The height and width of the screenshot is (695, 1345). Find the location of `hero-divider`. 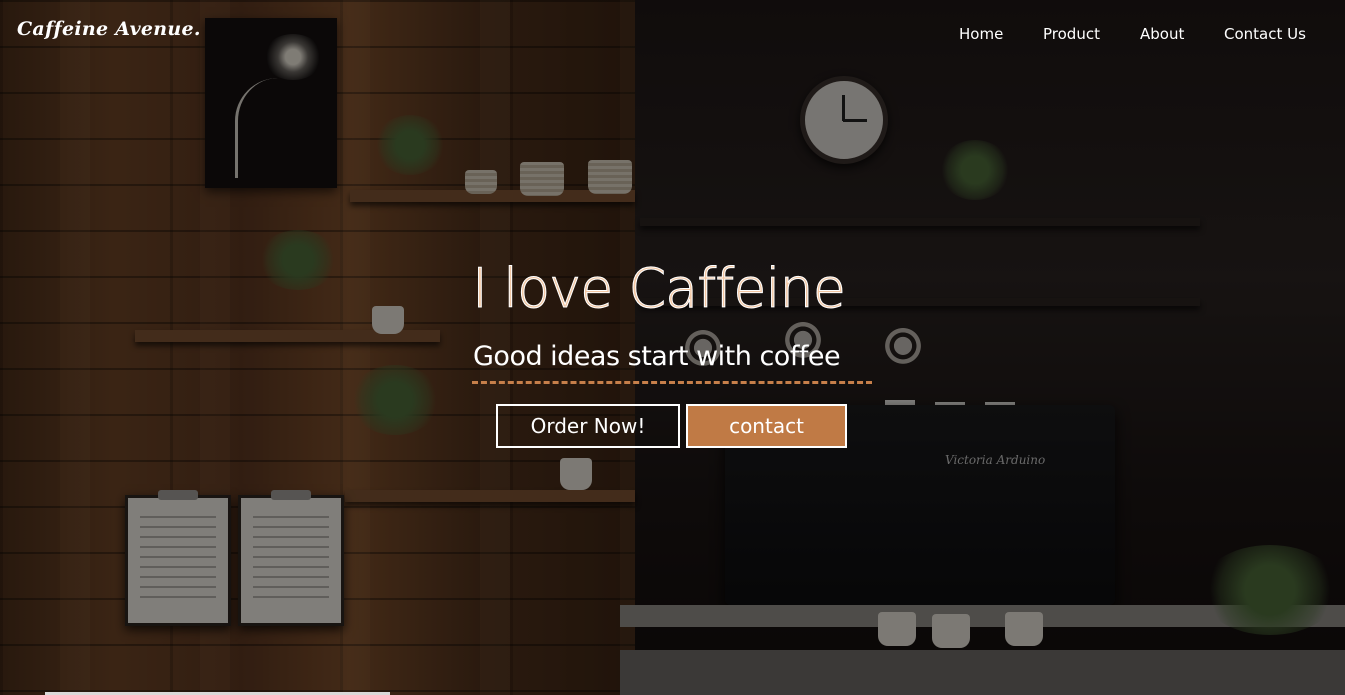

hero-divider is located at coordinates (672, 382).